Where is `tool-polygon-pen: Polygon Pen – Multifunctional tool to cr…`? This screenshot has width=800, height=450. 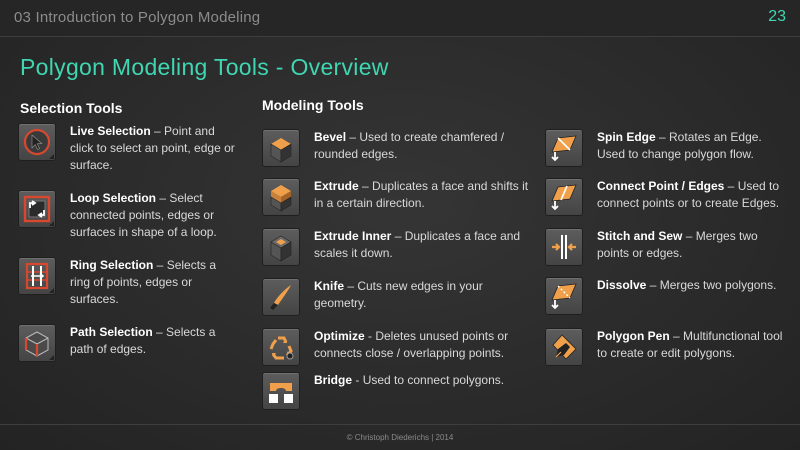
tool-polygon-pen: Polygon Pen – Multifunctional tool to cr… is located at coordinates (665, 347).